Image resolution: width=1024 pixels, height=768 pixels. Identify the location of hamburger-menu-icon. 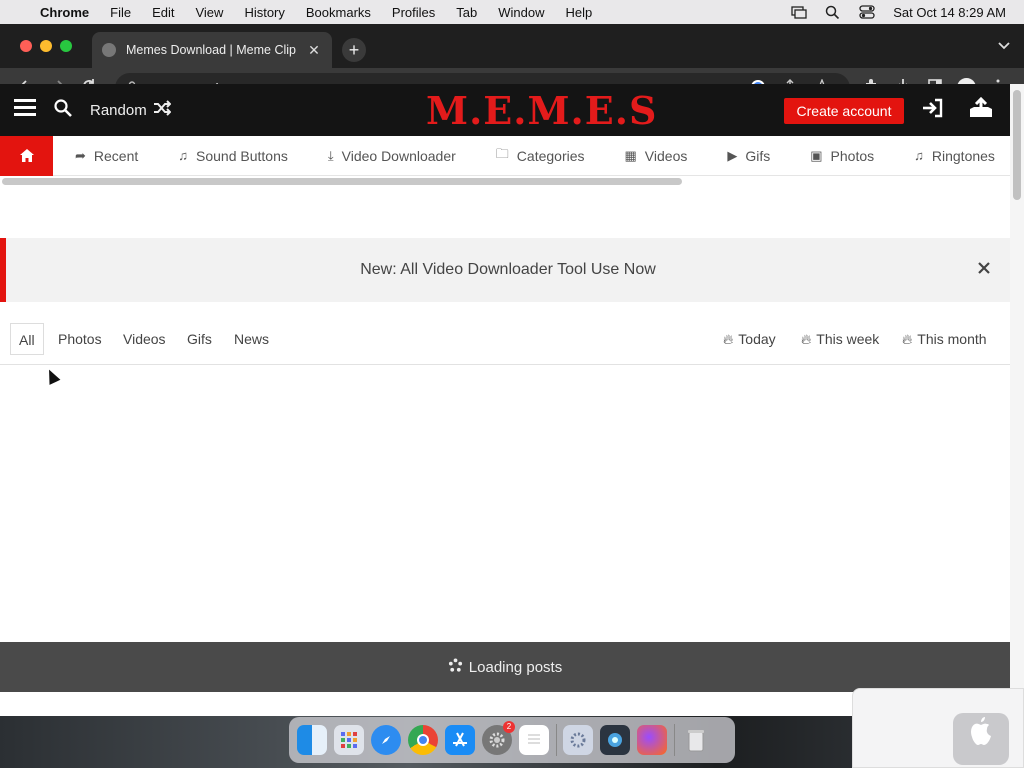
(25, 110).